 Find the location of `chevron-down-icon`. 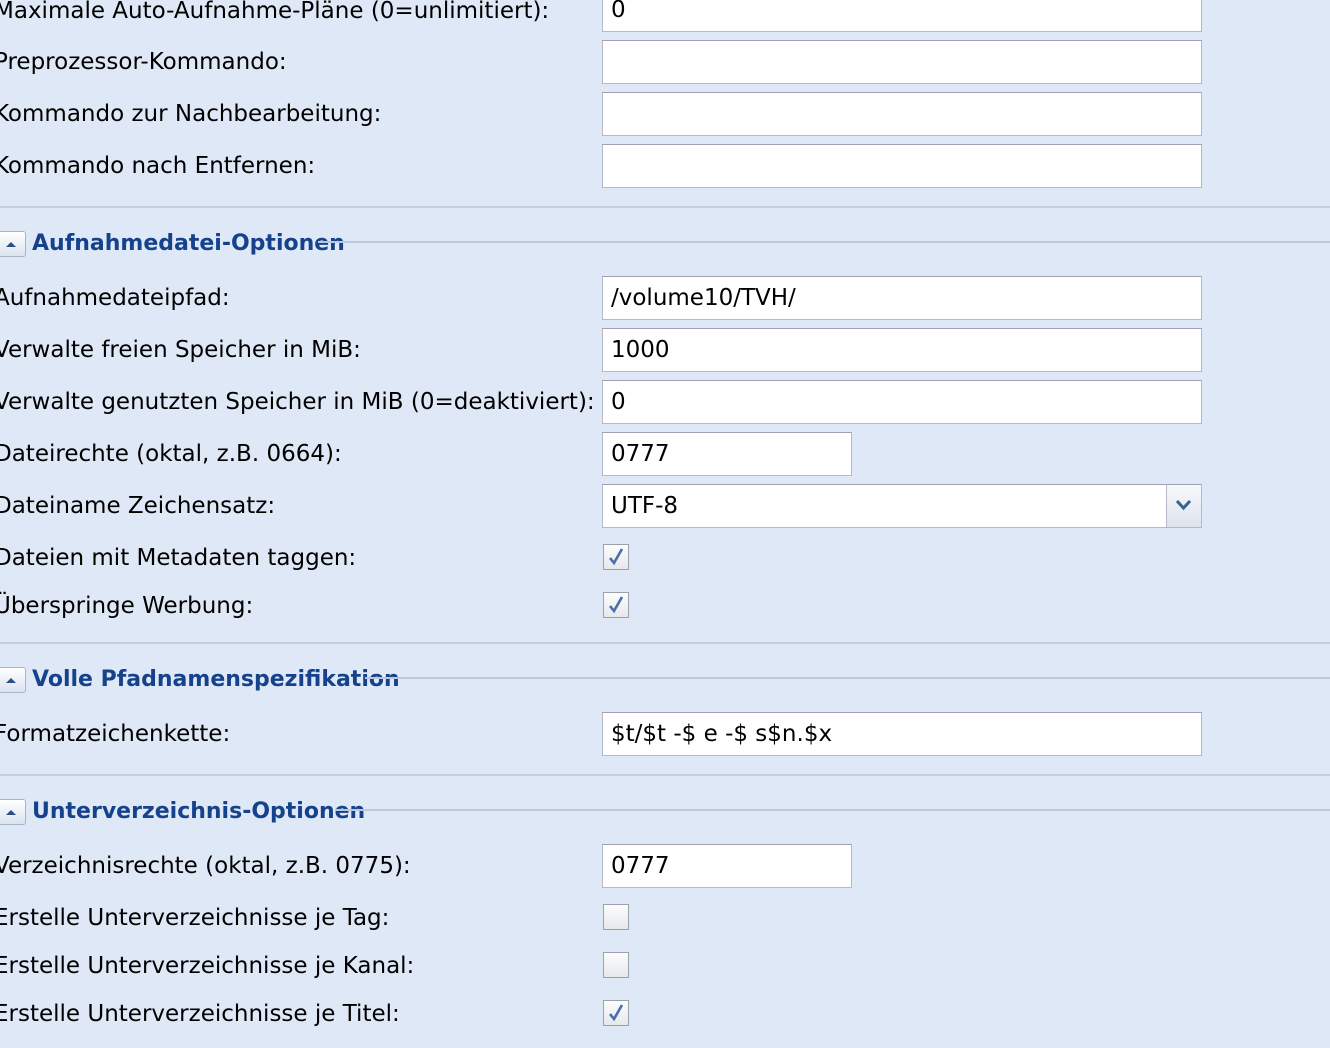

chevron-down-icon is located at coordinates (1183, 505).